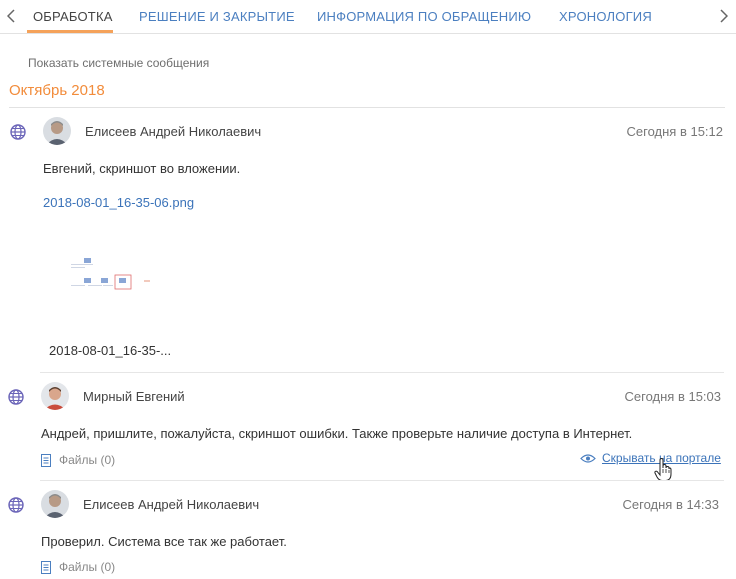  Describe the element at coordinates (424, 16) in the screenshot. I see `tab-request-info: ИНФОРМАЦИЯ ПО ОБРАЩЕНИЮ` at that location.